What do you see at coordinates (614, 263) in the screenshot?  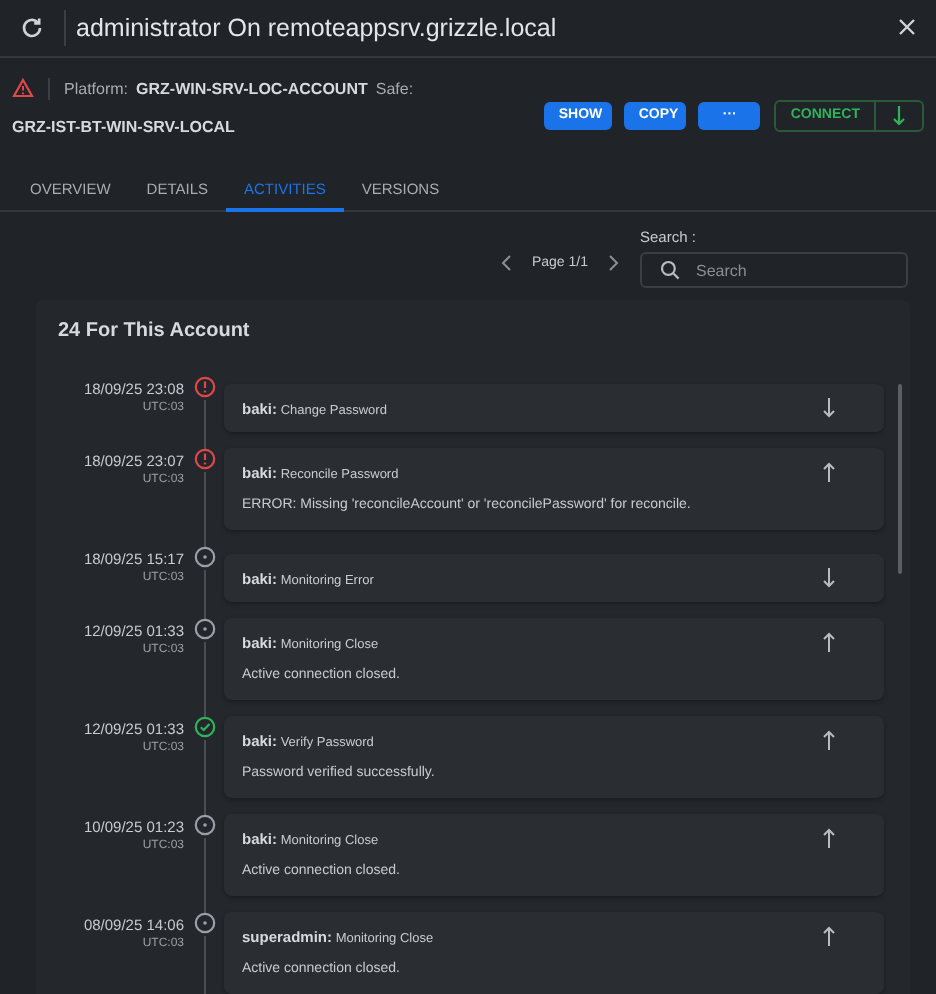 I see `next-icon` at bounding box center [614, 263].